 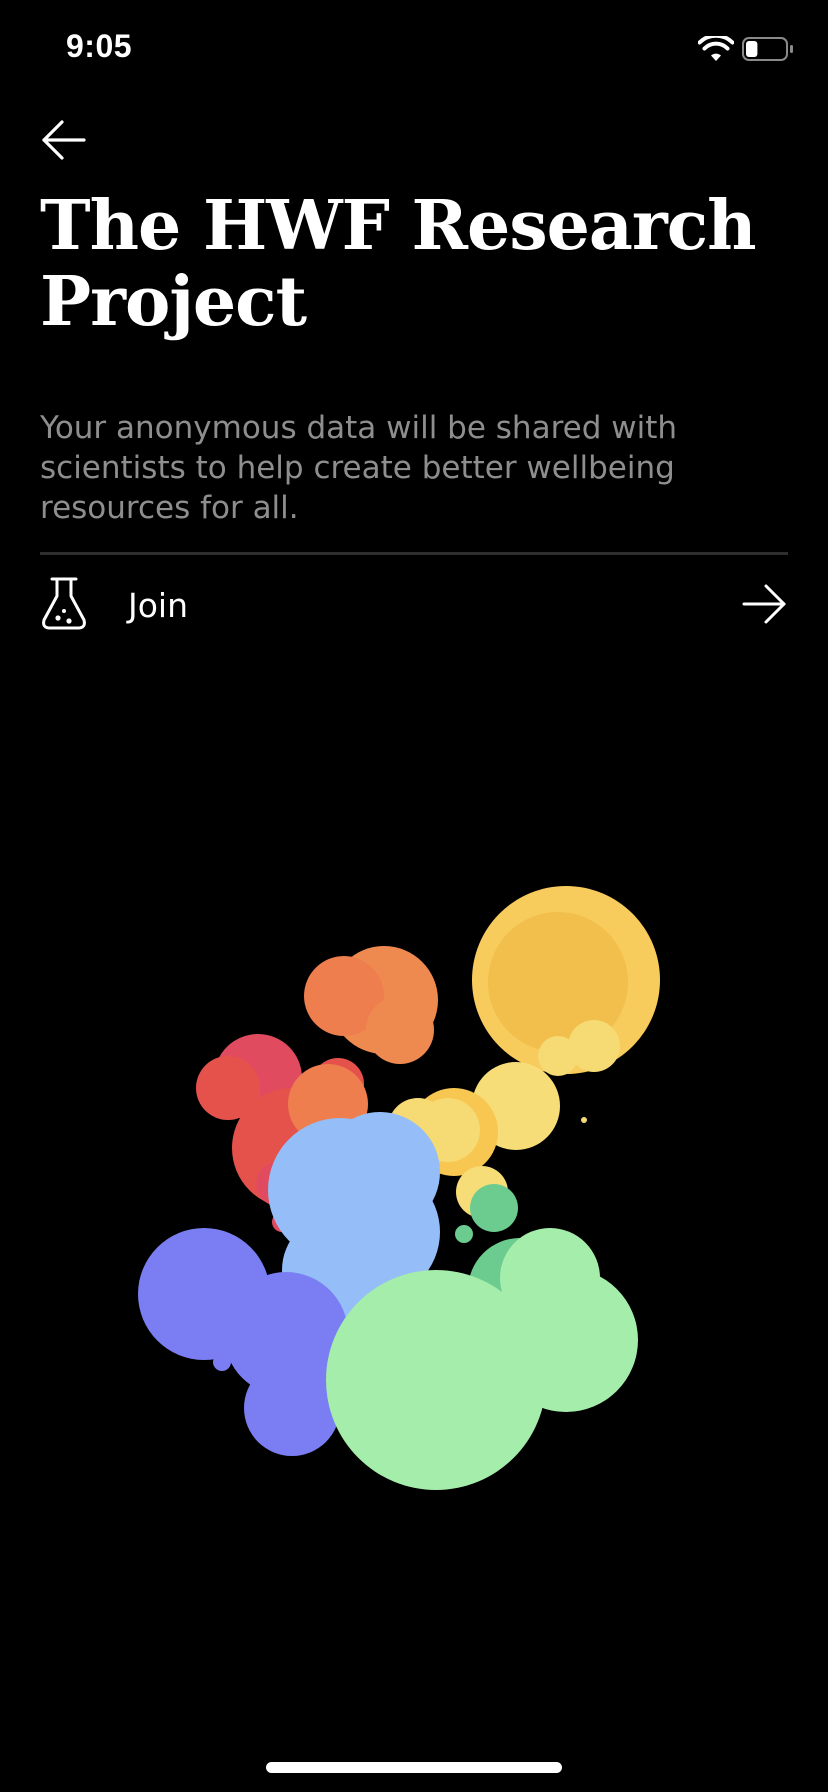 I want to click on arrow-left-icon, so click(x=64, y=140).